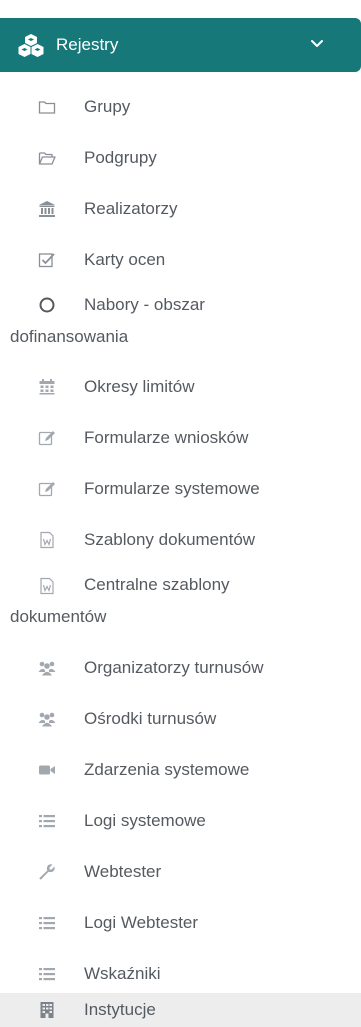 This screenshot has width=361, height=1027. I want to click on menu-item-label-continued: dofinansowania, so click(69, 336).